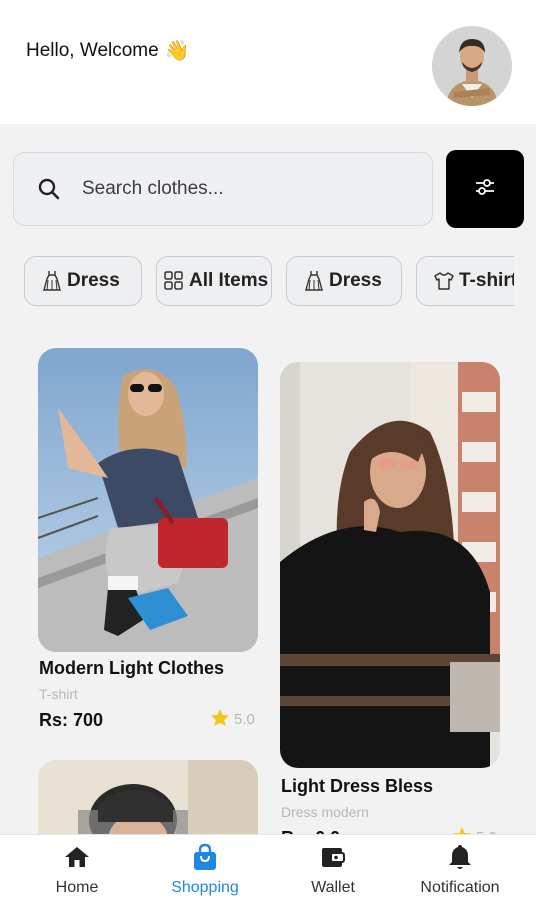  I want to click on product-rating: 5.0, so click(232, 719).